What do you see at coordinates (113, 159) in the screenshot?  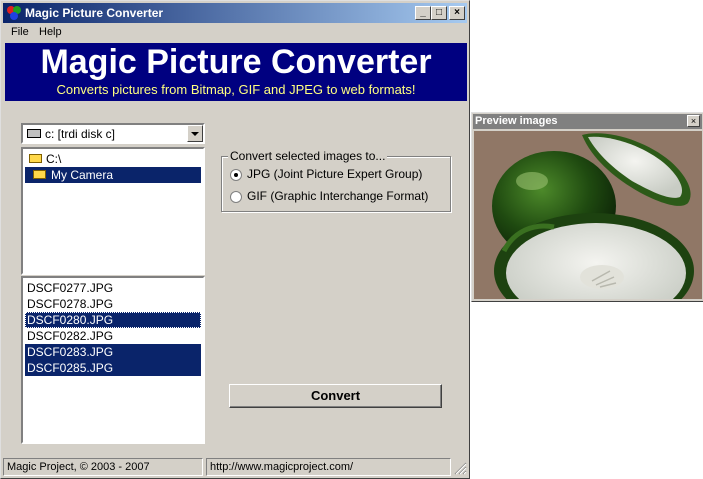 I see `folder-item-root: C:\` at bounding box center [113, 159].